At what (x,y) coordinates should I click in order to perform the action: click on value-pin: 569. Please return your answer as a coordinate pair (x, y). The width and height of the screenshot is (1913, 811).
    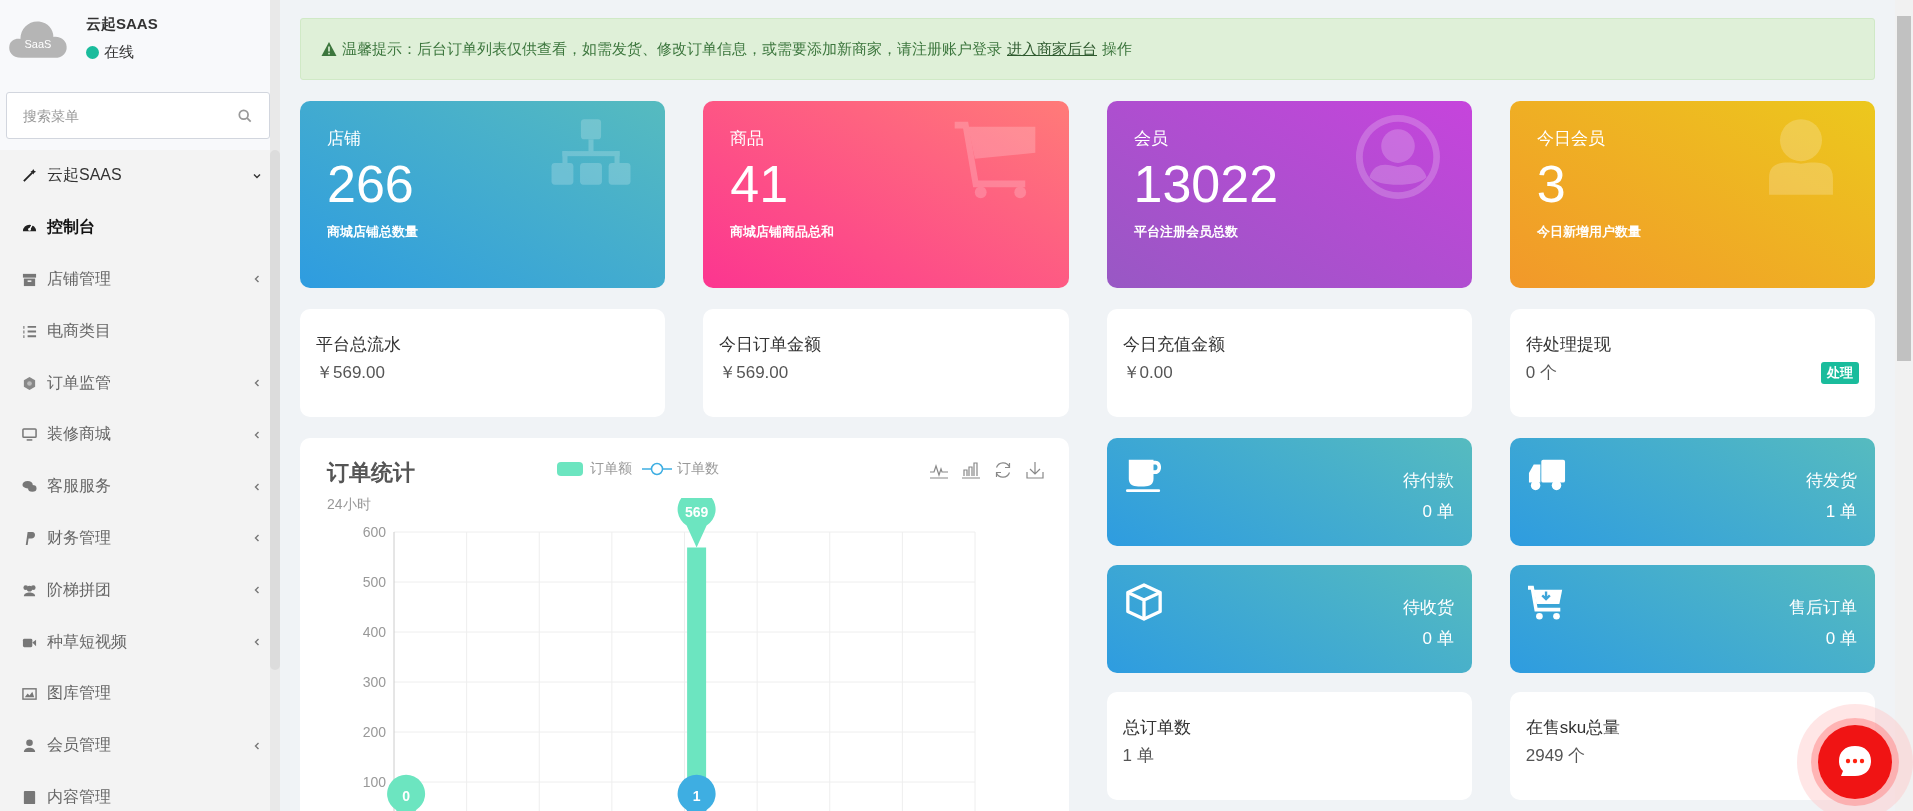
    Looking at the image, I should click on (696, 523).